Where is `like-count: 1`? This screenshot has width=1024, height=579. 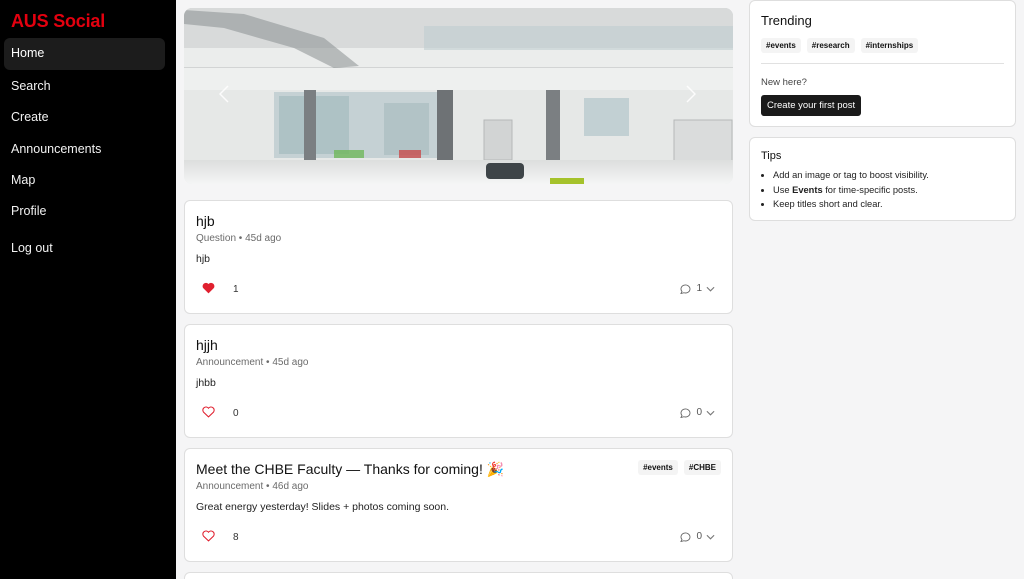
like-count: 1 is located at coordinates (236, 289).